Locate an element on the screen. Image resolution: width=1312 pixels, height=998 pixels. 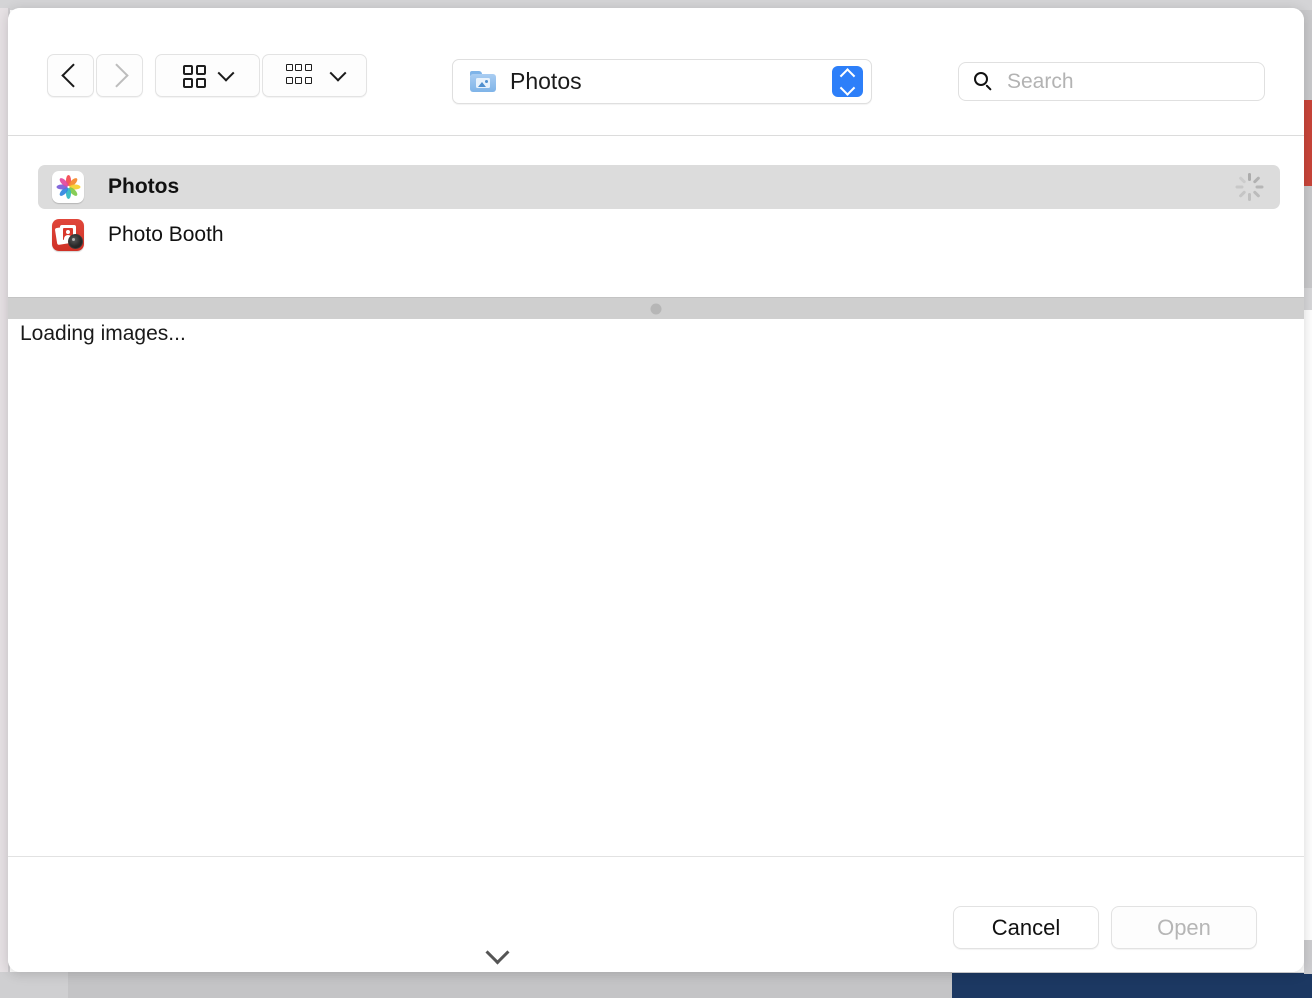
dialog-toolbar: Photos Search is located at coordinates (656, 72).